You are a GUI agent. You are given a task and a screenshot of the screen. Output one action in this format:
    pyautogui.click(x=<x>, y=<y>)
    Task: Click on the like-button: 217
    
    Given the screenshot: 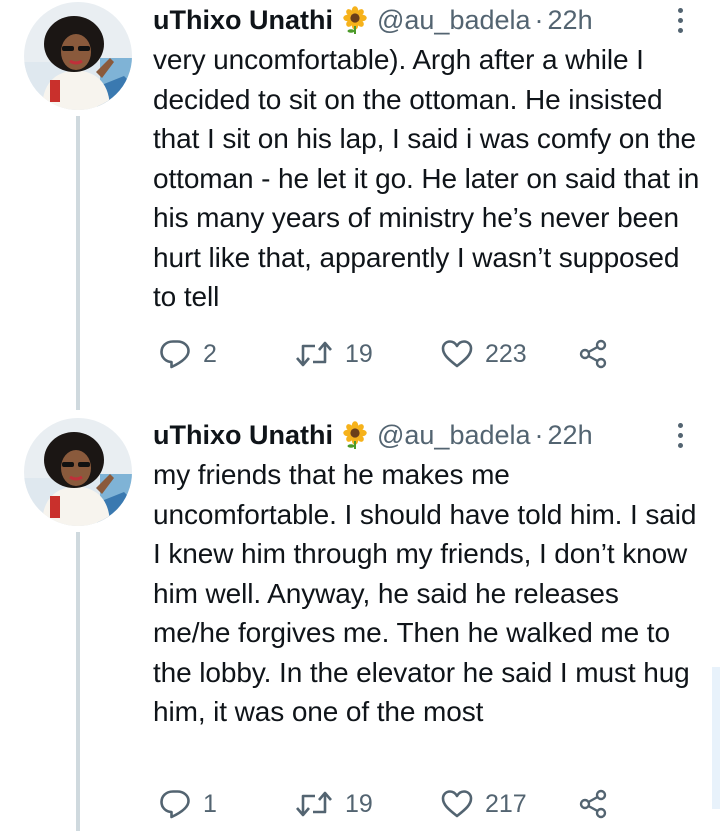 What is the action you would take?
    pyautogui.click(x=484, y=804)
    